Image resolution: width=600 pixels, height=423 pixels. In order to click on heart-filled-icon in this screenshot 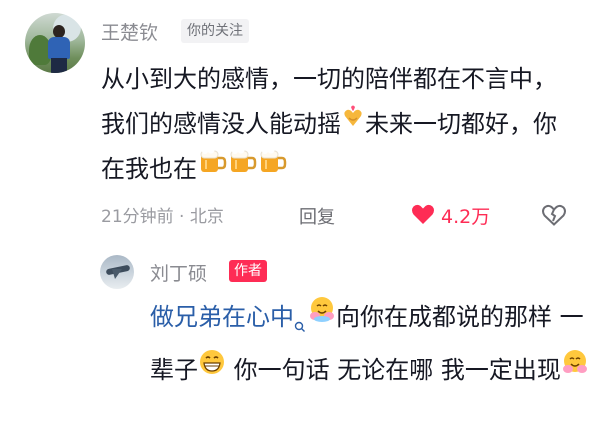, I will do `click(423, 216)`.